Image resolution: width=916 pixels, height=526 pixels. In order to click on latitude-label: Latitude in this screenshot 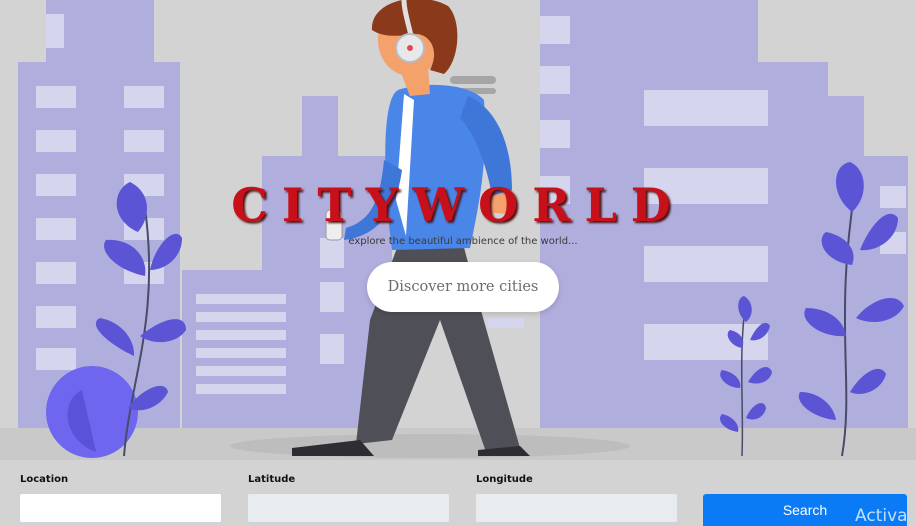, I will do `click(272, 479)`.